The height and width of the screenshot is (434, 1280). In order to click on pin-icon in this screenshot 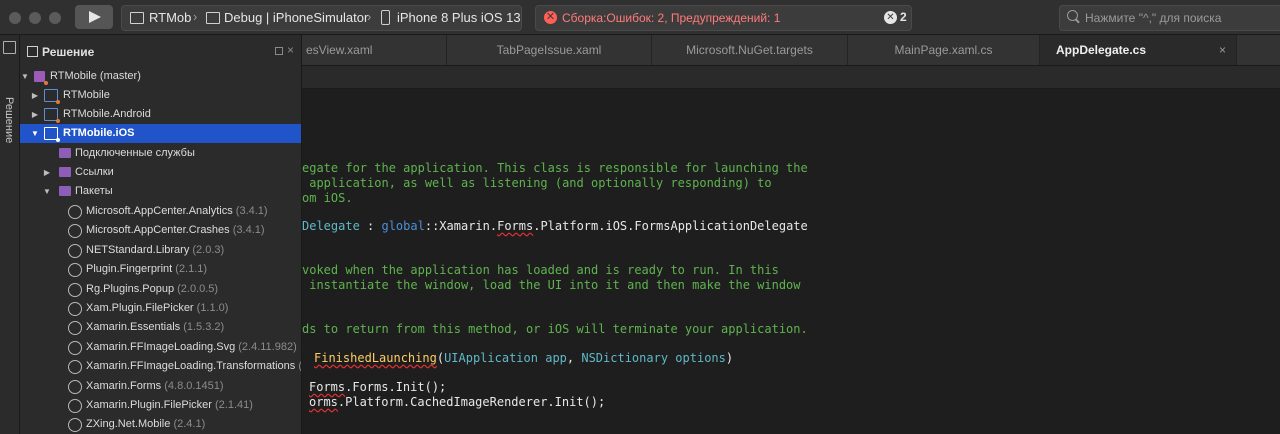, I will do `click(279, 51)`.